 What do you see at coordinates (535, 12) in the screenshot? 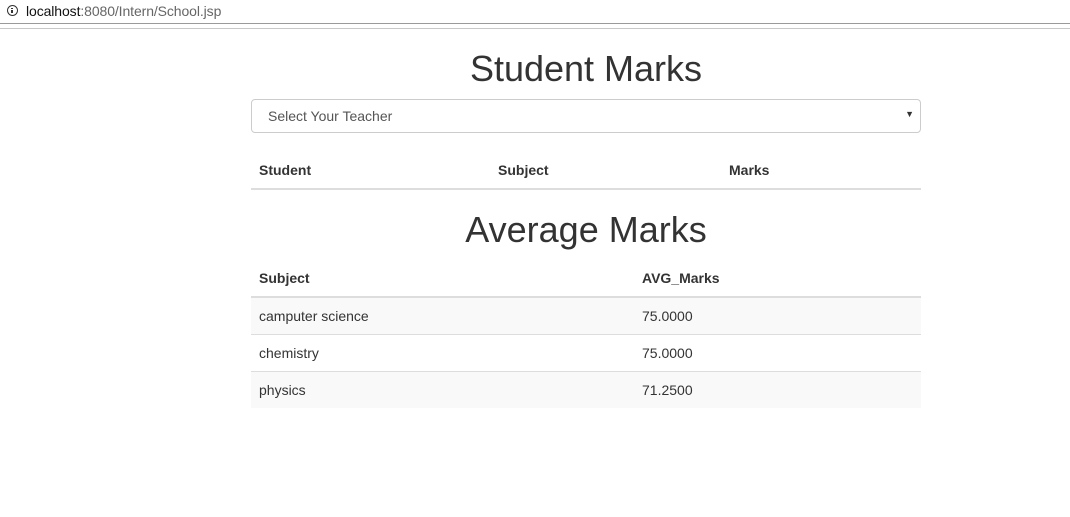
I see `browser-address-bar: localhost:8080/Intern/School.jsp` at bounding box center [535, 12].